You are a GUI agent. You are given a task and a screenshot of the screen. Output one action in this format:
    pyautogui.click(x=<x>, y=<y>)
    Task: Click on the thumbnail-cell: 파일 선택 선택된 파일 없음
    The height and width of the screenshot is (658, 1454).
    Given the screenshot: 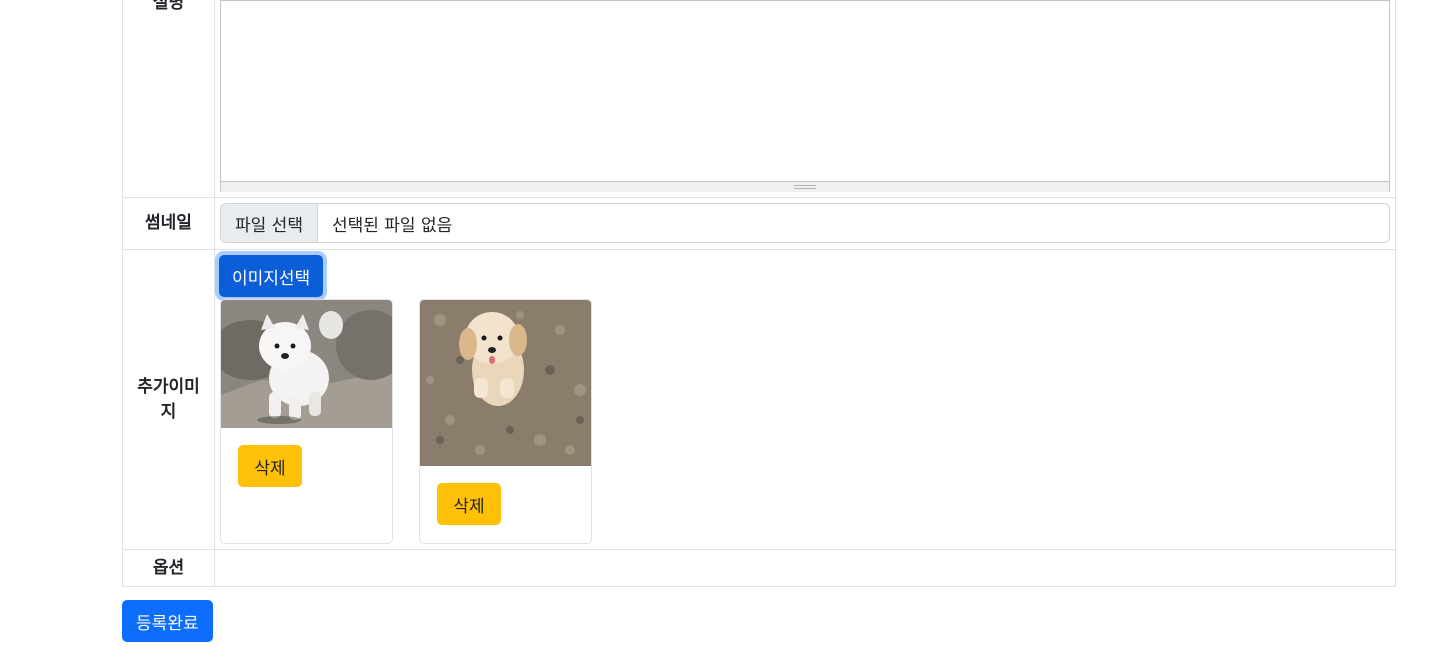 What is the action you would take?
    pyautogui.click(x=805, y=223)
    